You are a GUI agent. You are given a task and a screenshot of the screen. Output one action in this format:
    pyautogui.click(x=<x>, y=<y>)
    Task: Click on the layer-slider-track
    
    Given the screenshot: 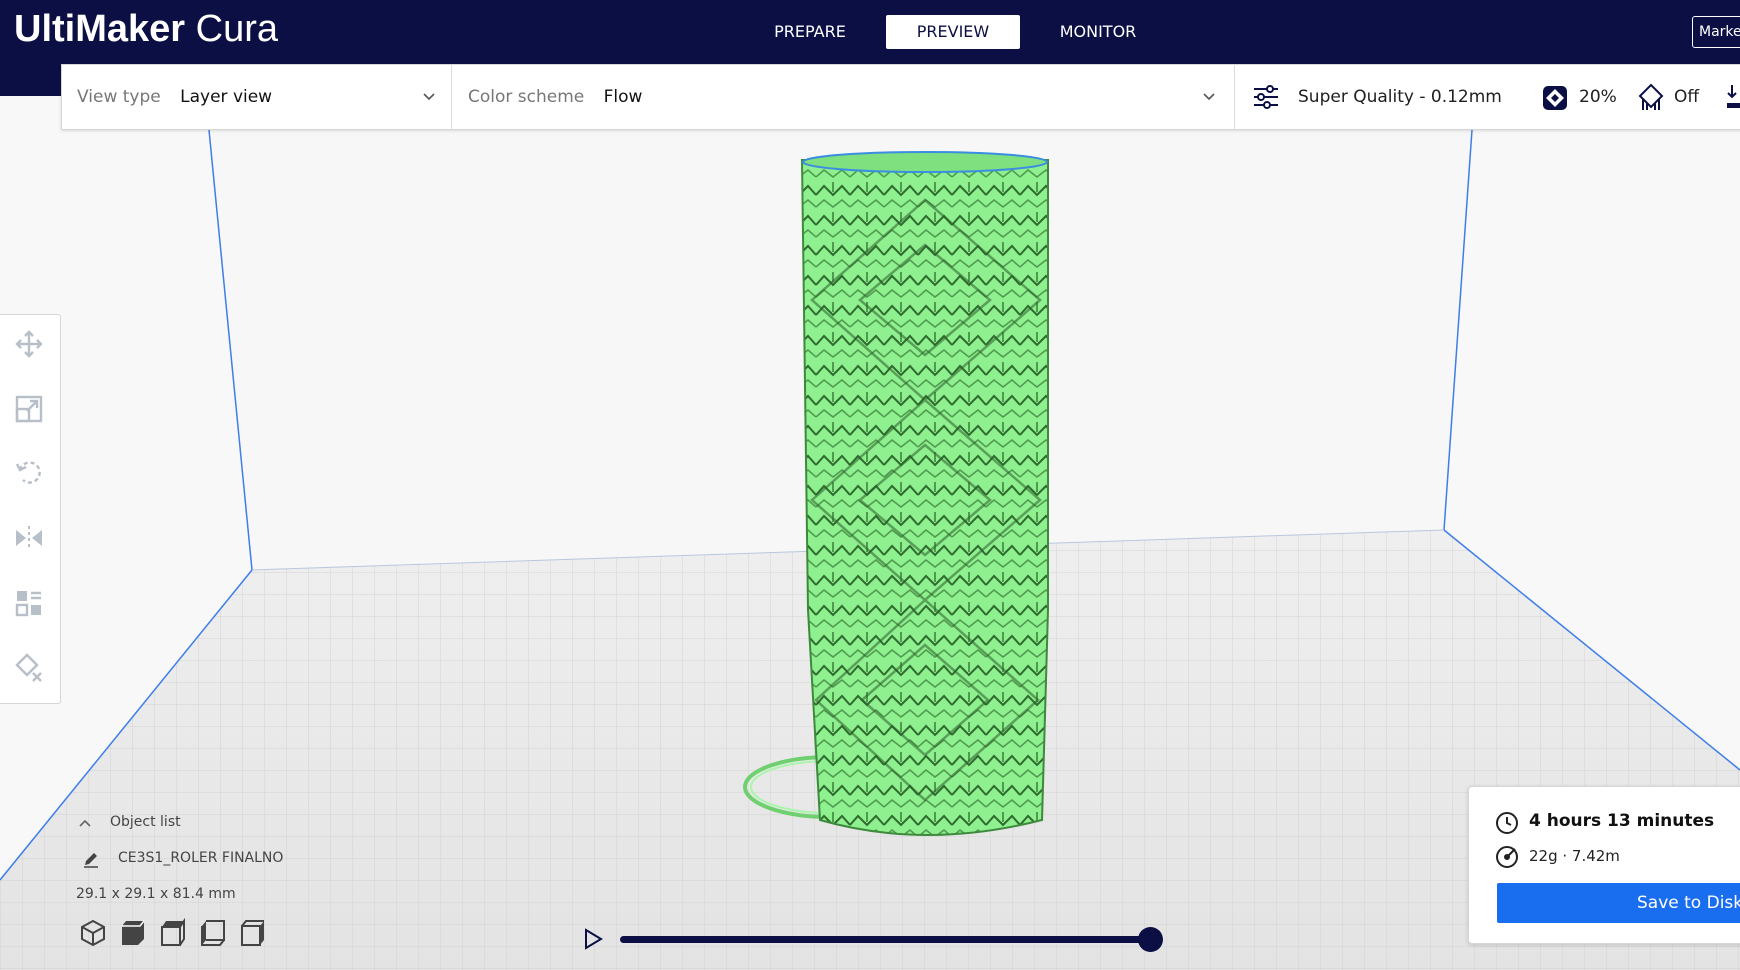 What is the action you would take?
    pyautogui.click(x=885, y=939)
    